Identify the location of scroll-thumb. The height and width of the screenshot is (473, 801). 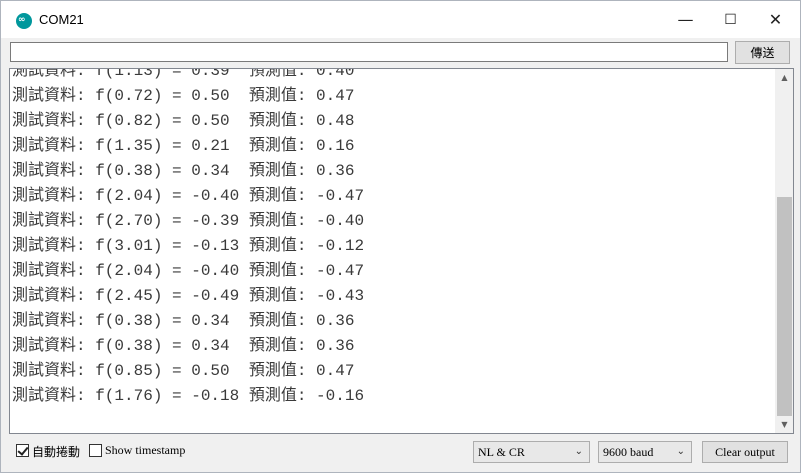
(784, 306).